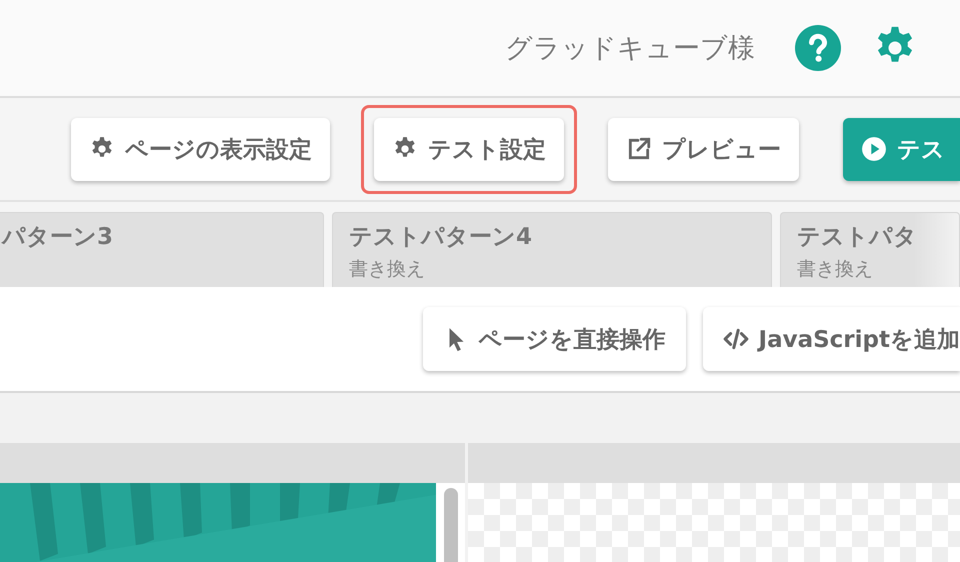 The width and height of the screenshot is (960, 562). Describe the element at coordinates (554, 339) in the screenshot. I see `action-button: ページを直接操作` at that location.